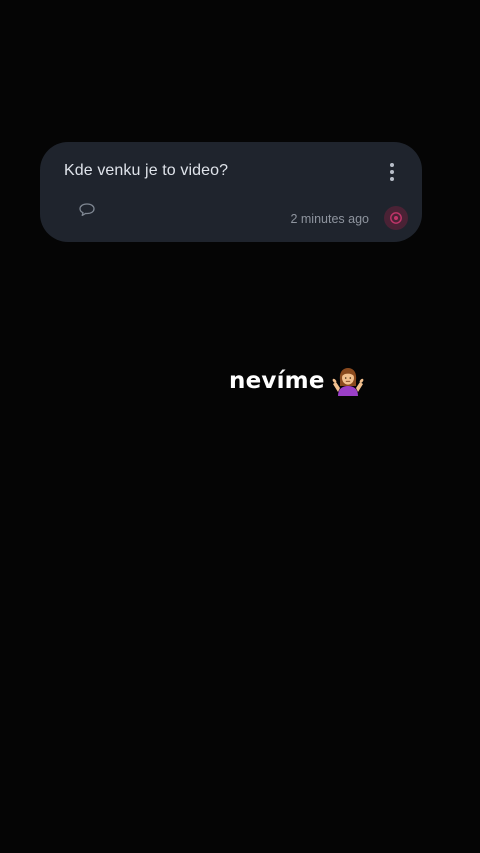 The height and width of the screenshot is (853, 480). I want to click on question-card: Kde venku je to video? 2 minutes ago, so click(231, 192).